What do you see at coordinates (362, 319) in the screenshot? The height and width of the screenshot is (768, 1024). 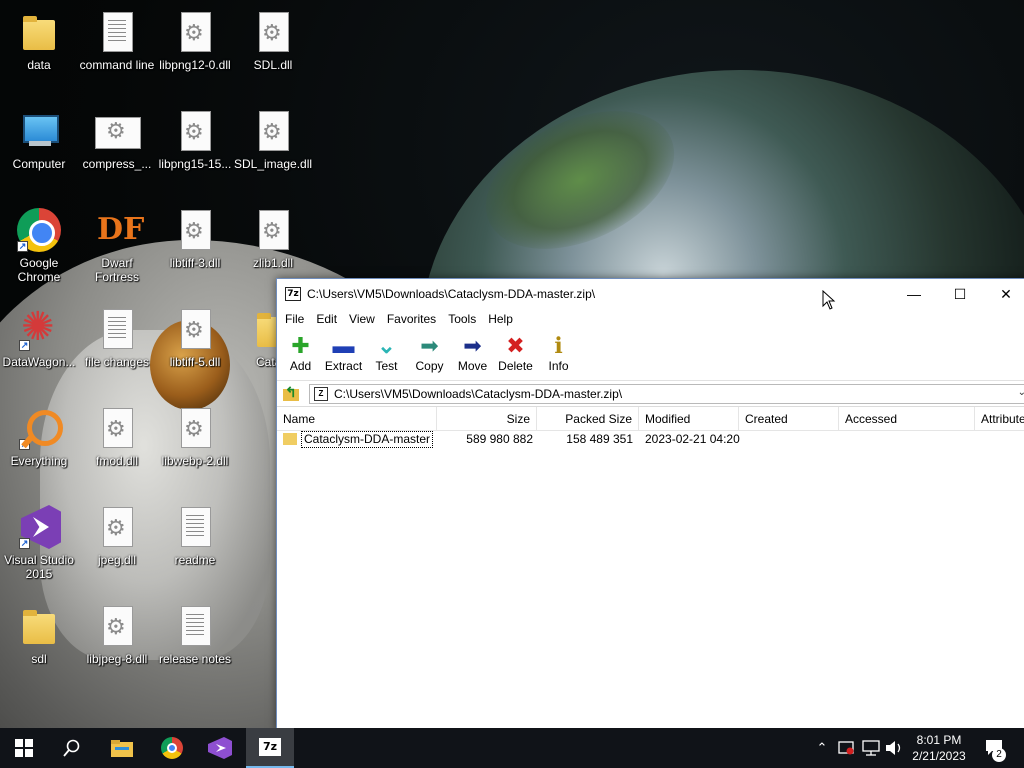 I see `menu-view: View` at bounding box center [362, 319].